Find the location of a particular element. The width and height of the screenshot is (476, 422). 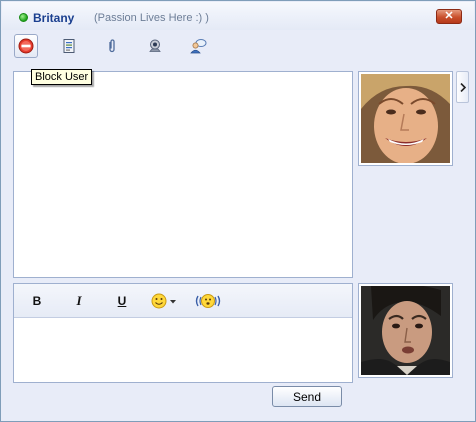

underline-button: U is located at coordinates (122, 301).